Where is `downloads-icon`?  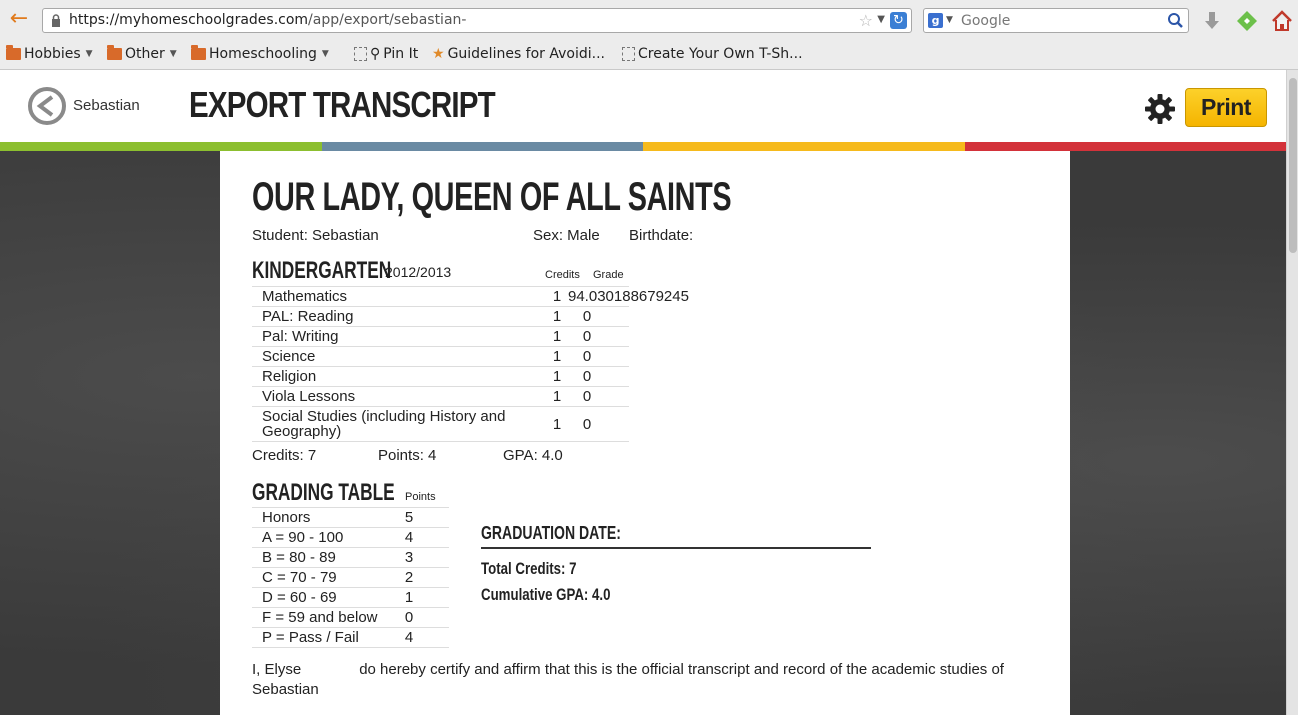 downloads-icon is located at coordinates (1212, 21).